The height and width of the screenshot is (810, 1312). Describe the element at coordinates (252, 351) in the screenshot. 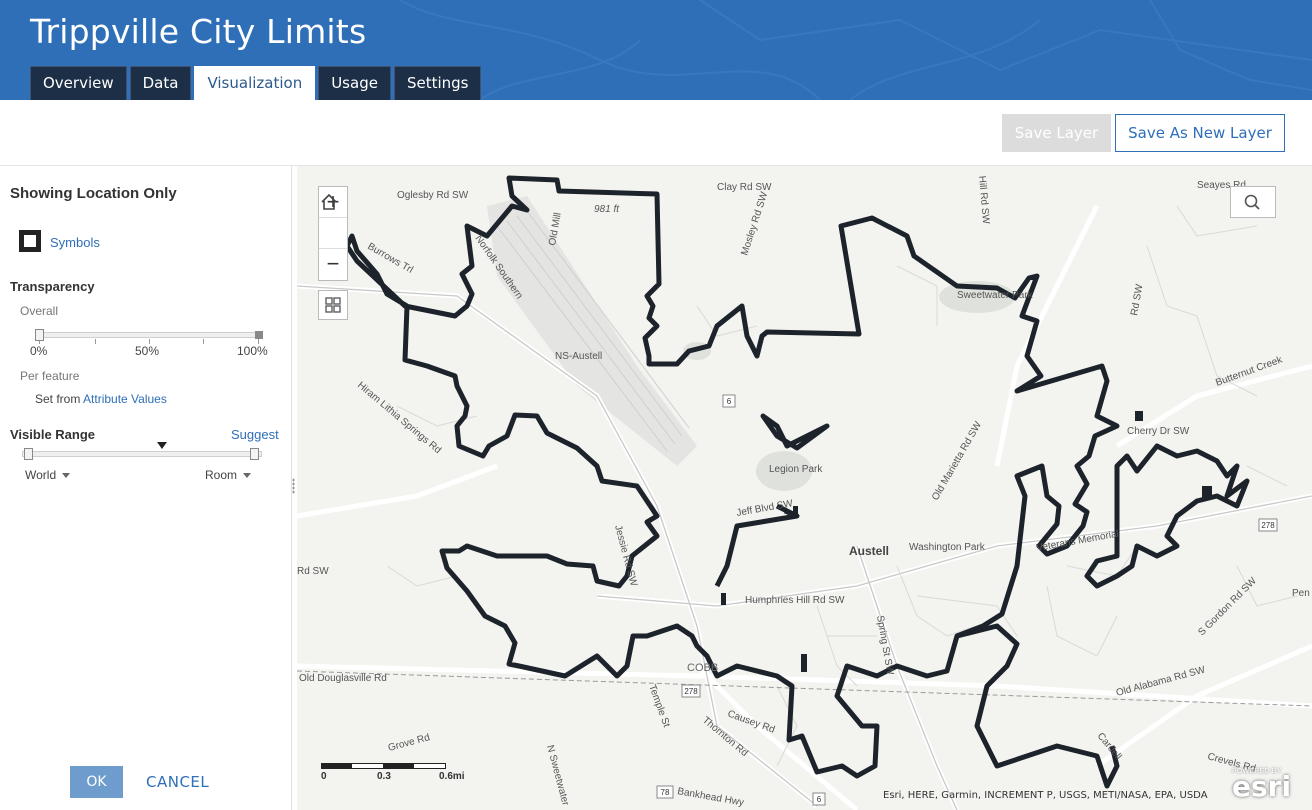

I see `tick-label-100: 100%` at that location.